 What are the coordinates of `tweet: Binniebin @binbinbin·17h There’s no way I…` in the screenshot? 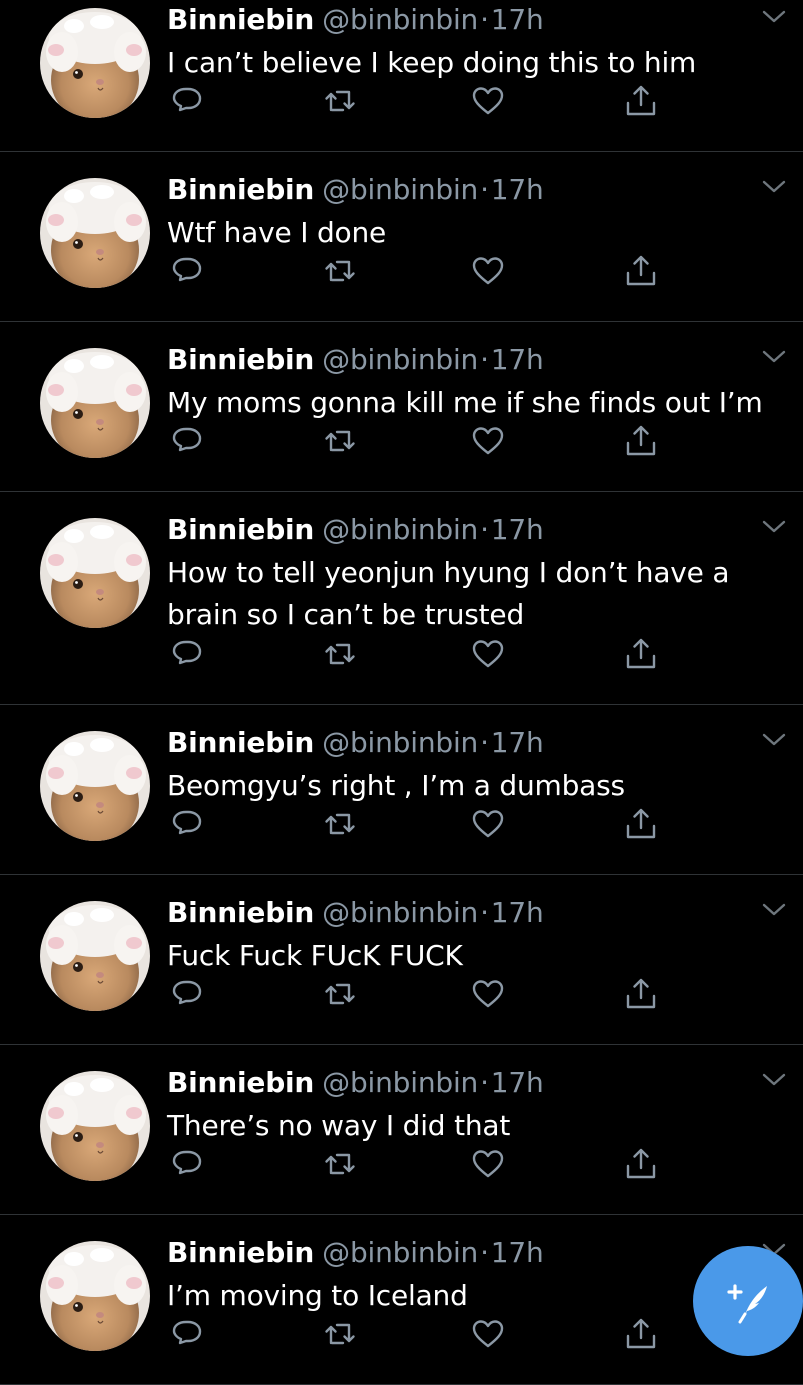 It's located at (401, 1130).